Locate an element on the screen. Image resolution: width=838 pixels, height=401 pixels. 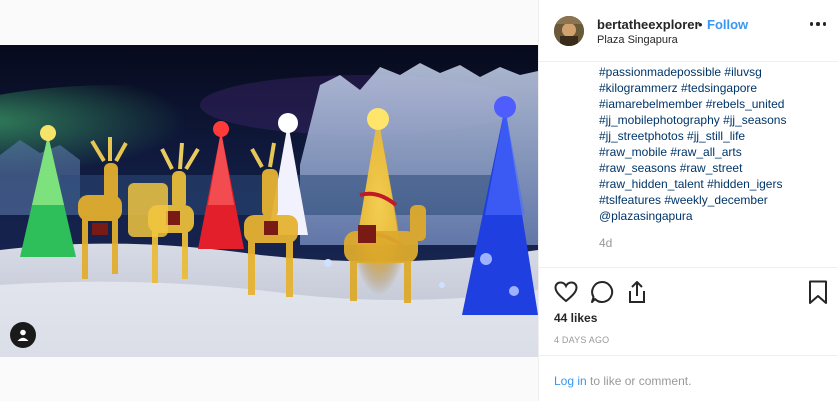
caption-line: #tslfeatures #weekly_december is located at coordinates (714, 200).